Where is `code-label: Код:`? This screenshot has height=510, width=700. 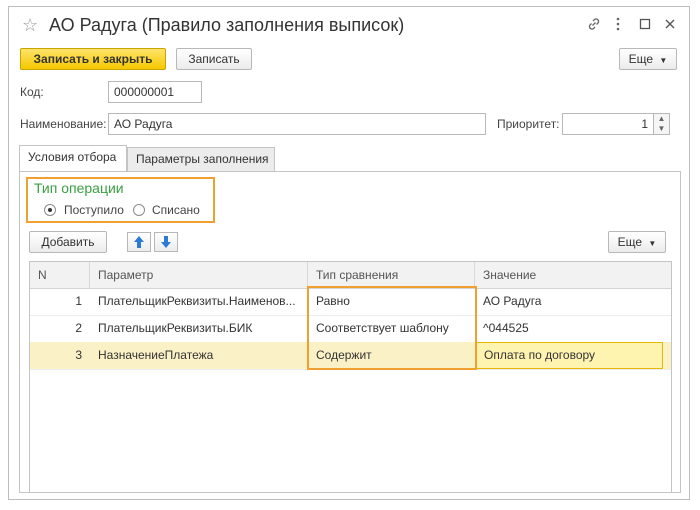
code-label: Код: is located at coordinates (32, 92).